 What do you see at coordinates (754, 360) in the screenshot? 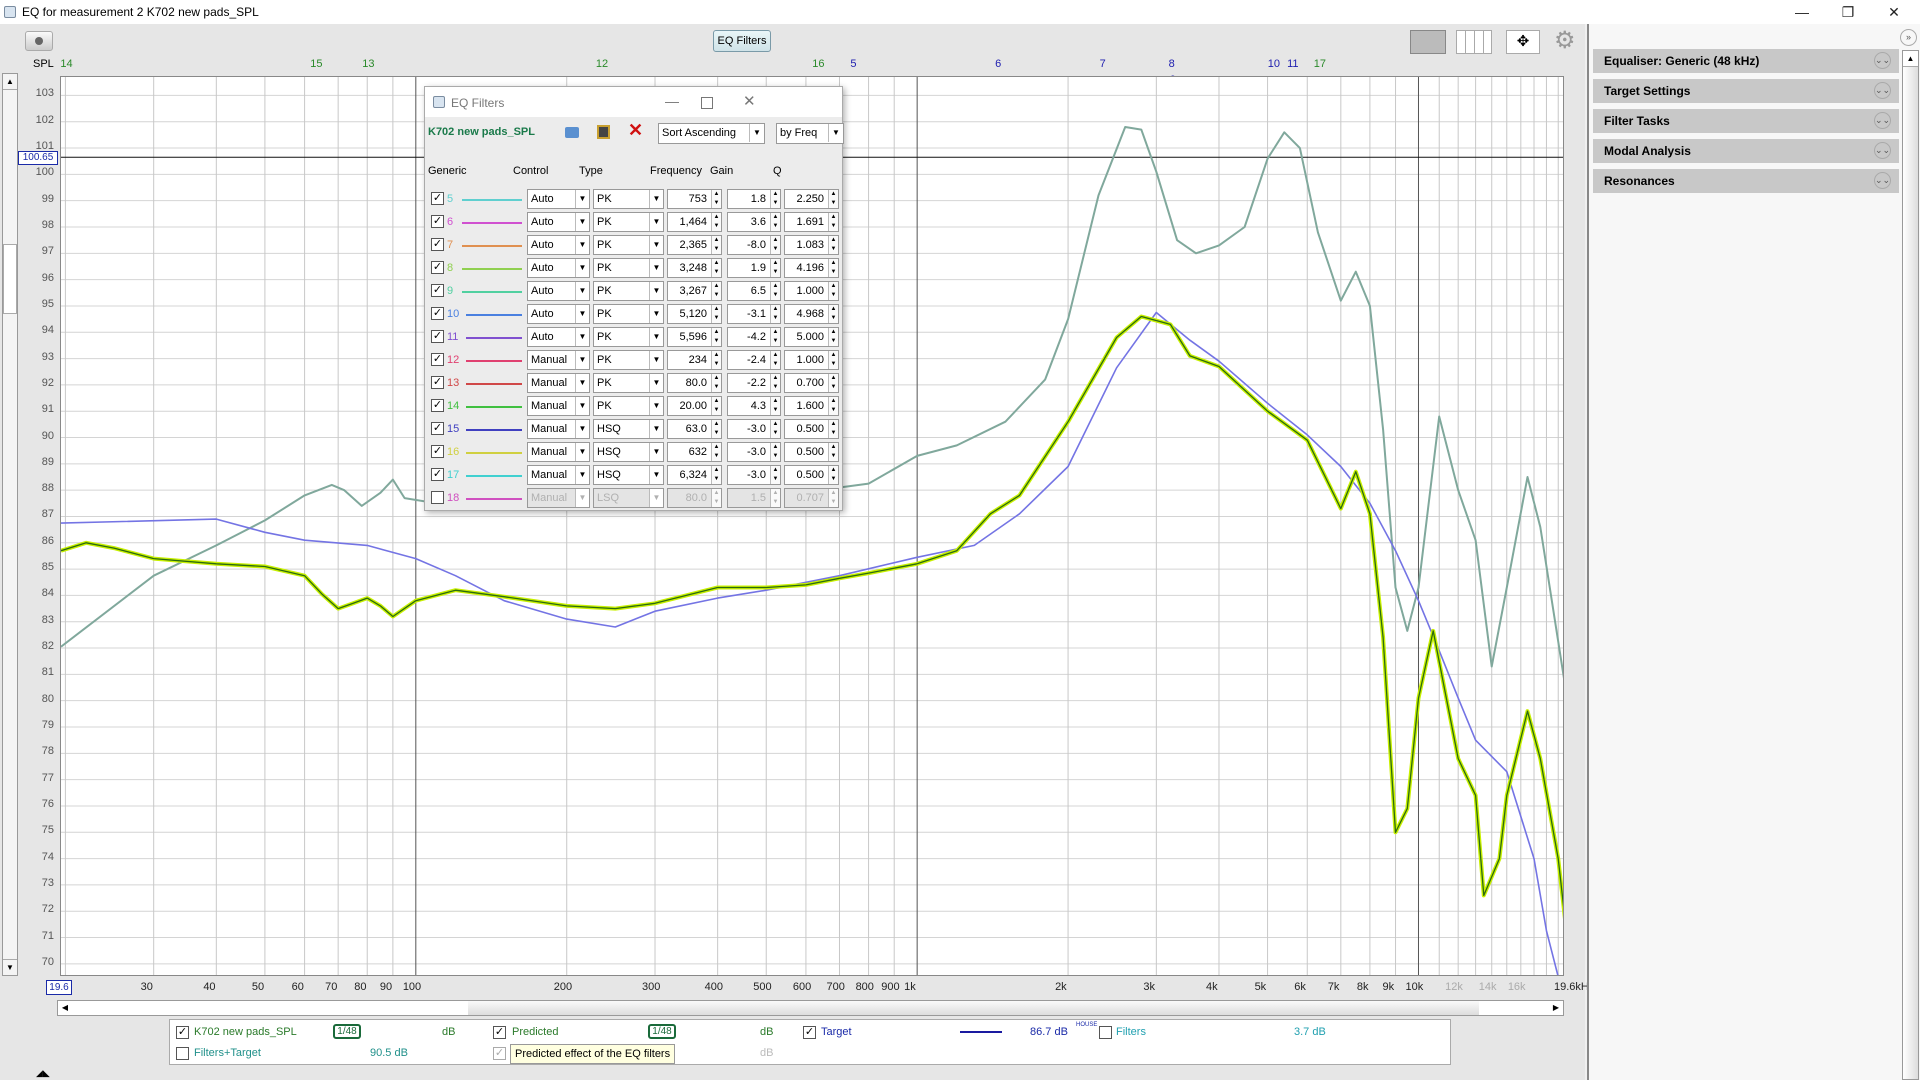
I see `gain-spinner: -2.4 ▲ ▼` at bounding box center [754, 360].